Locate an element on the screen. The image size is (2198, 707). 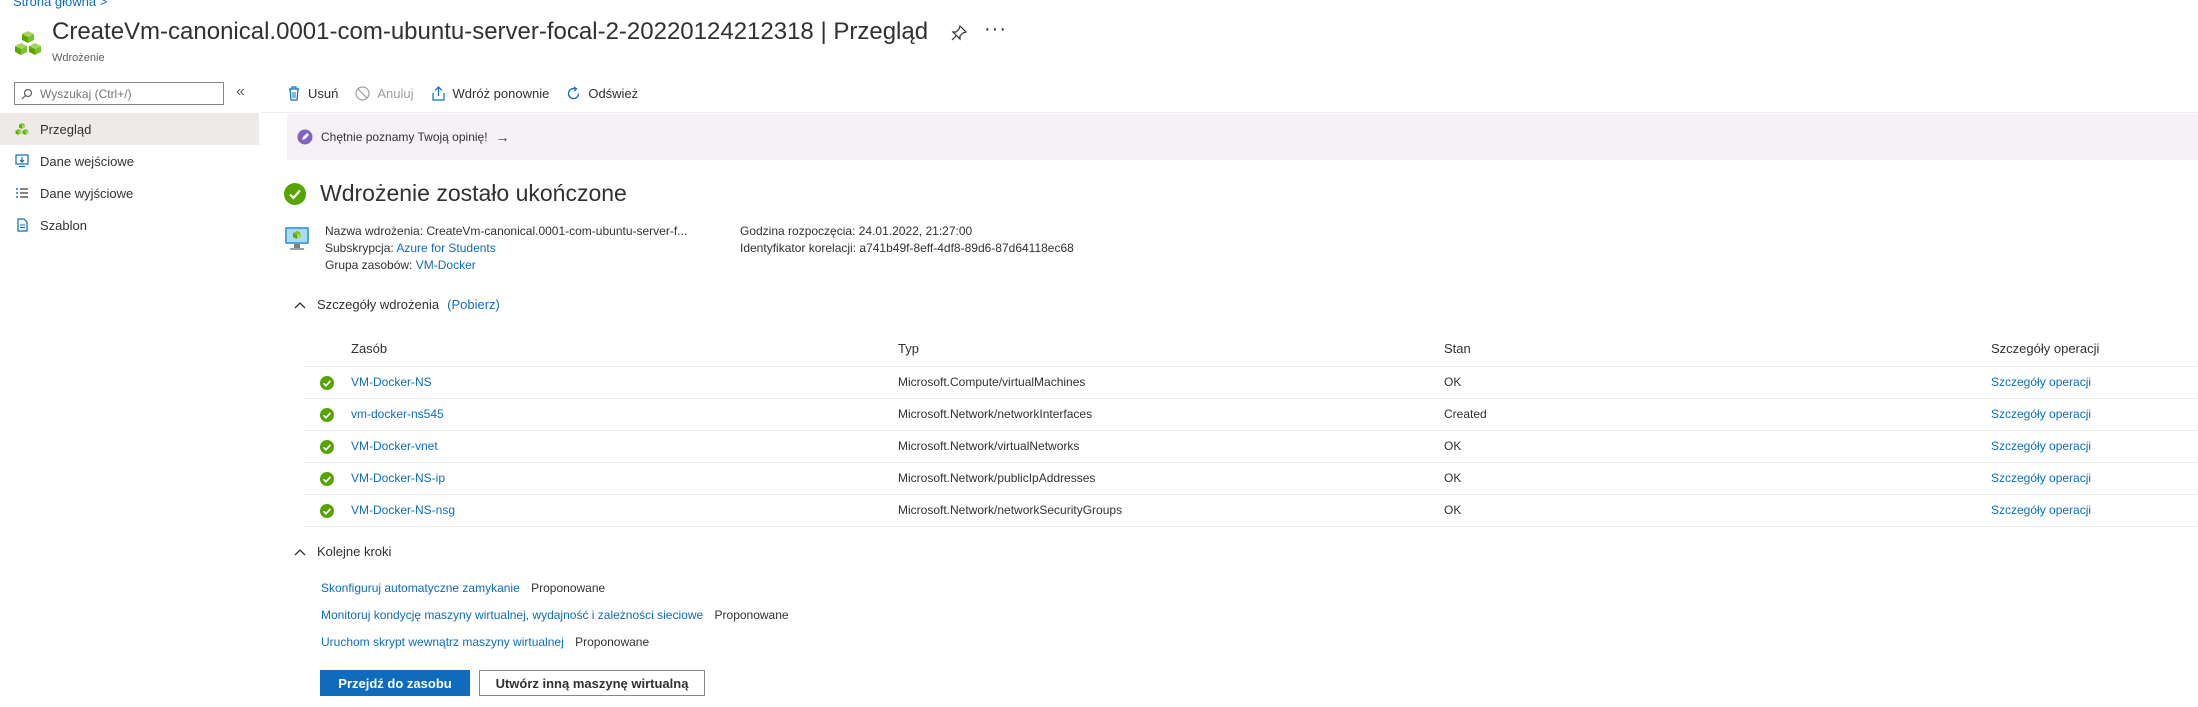
breadcrumb: Strona główna > is located at coordinates (60, 4).